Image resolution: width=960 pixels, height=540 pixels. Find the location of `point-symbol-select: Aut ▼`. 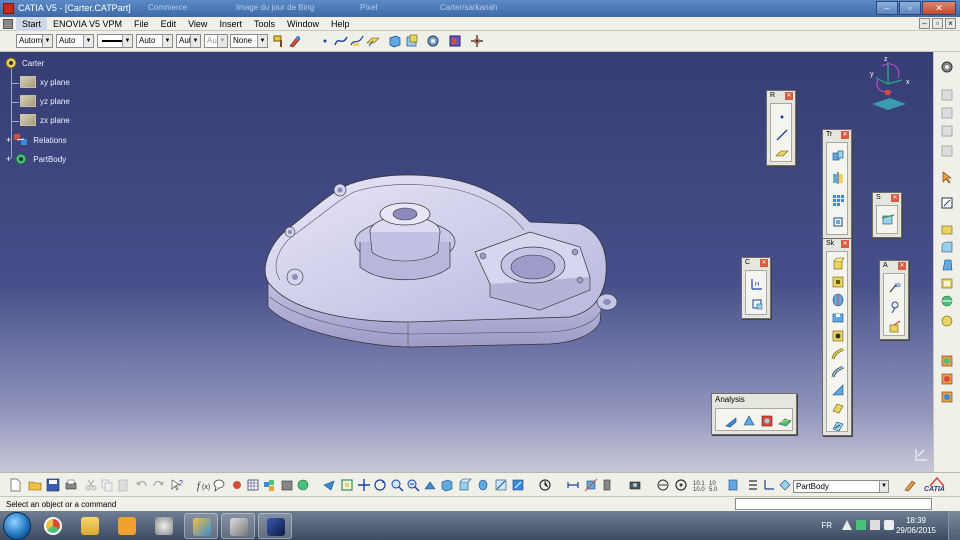

point-symbol-select: Aut ▼ is located at coordinates (188, 41).